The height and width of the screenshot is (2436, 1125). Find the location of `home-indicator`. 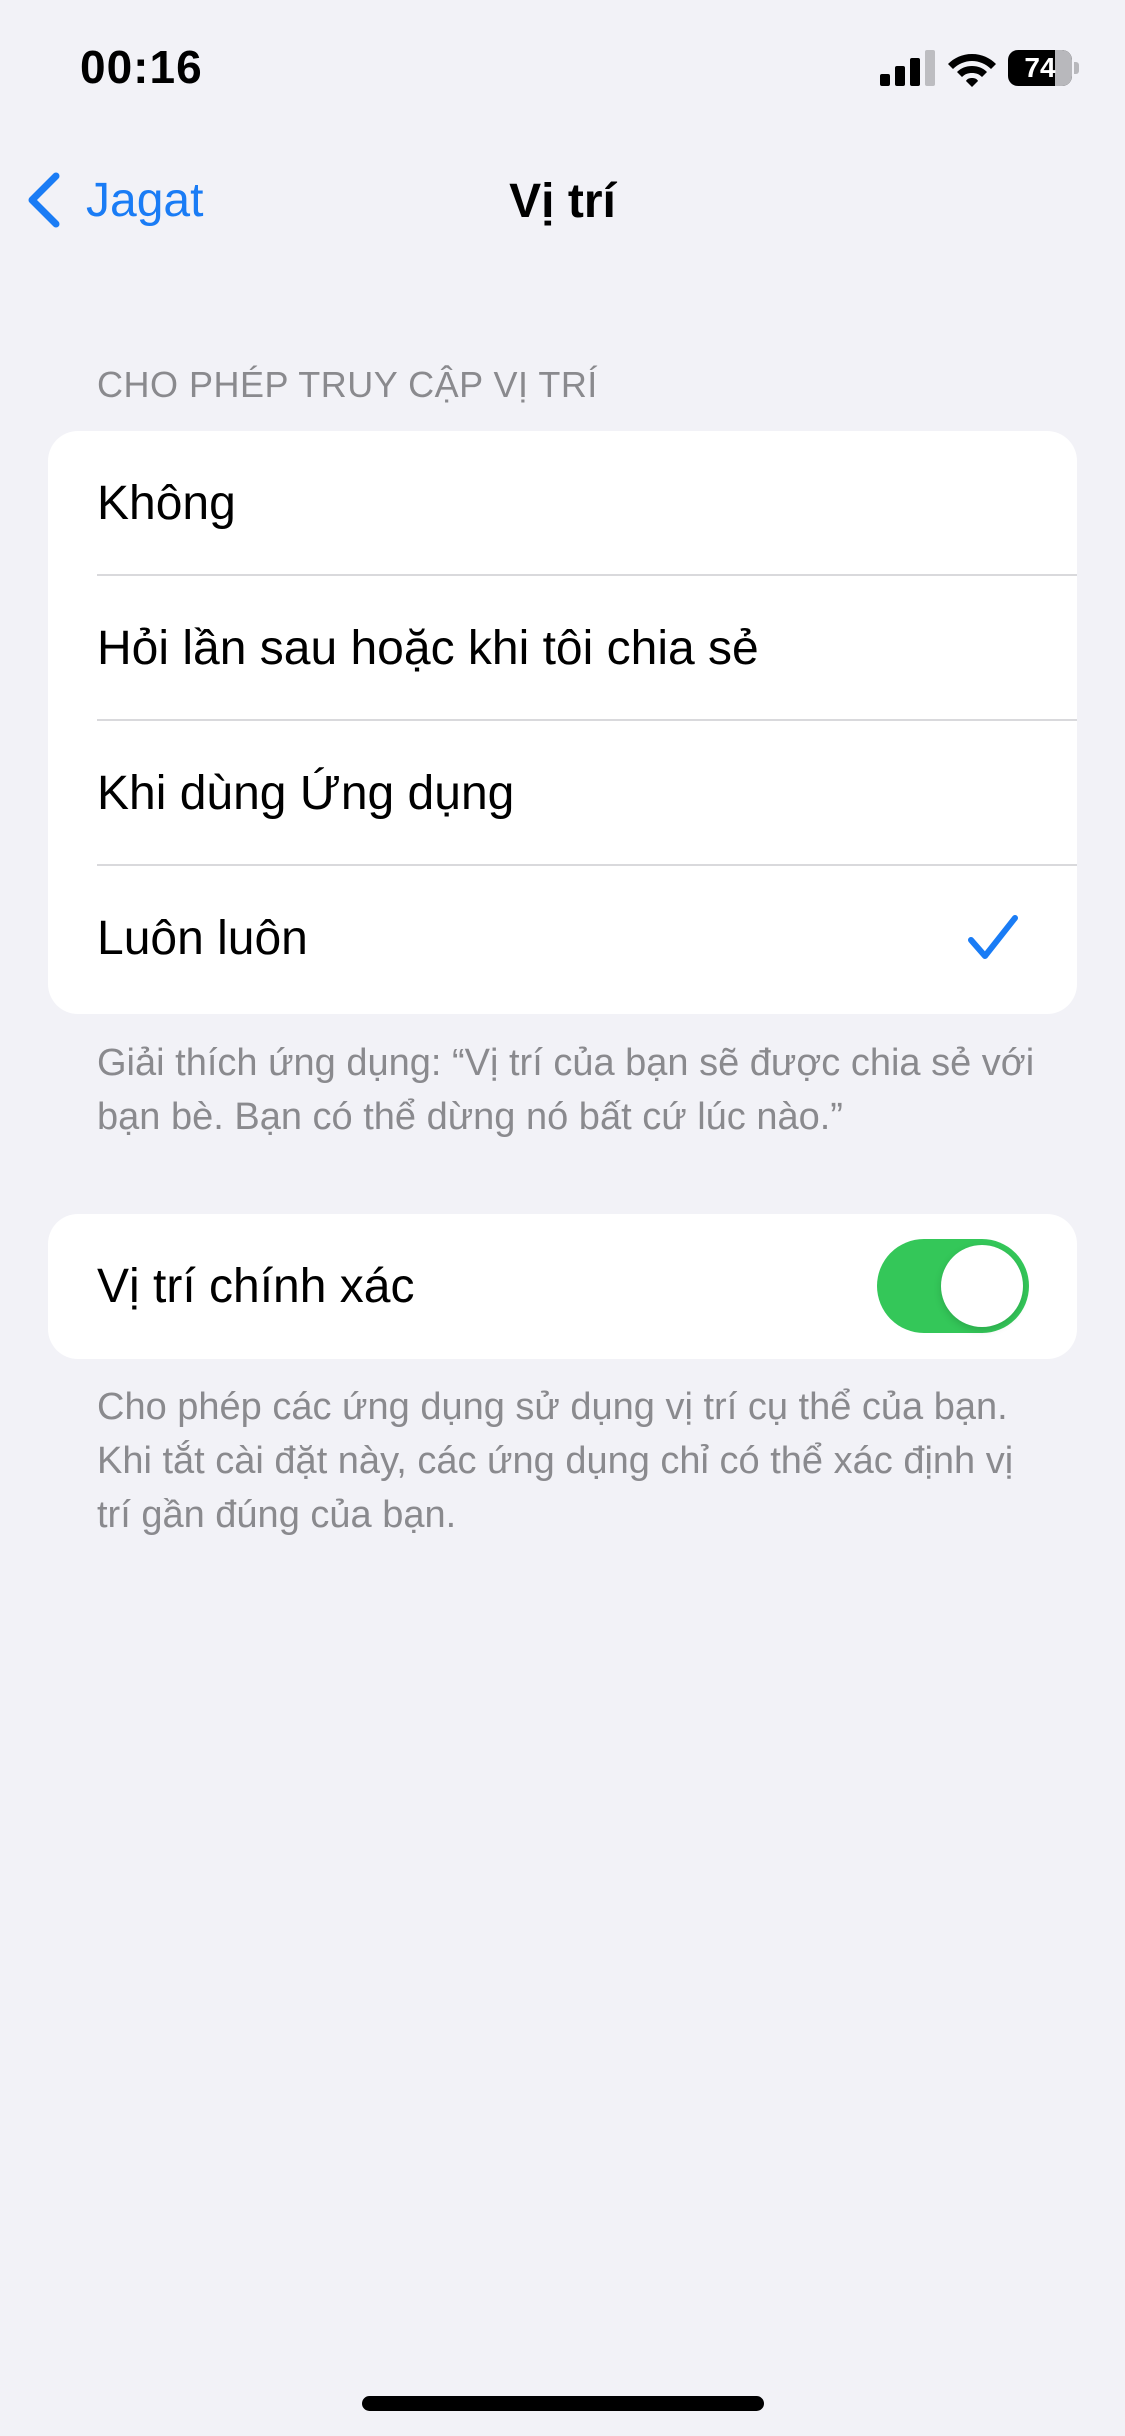

home-indicator is located at coordinates (563, 2403).